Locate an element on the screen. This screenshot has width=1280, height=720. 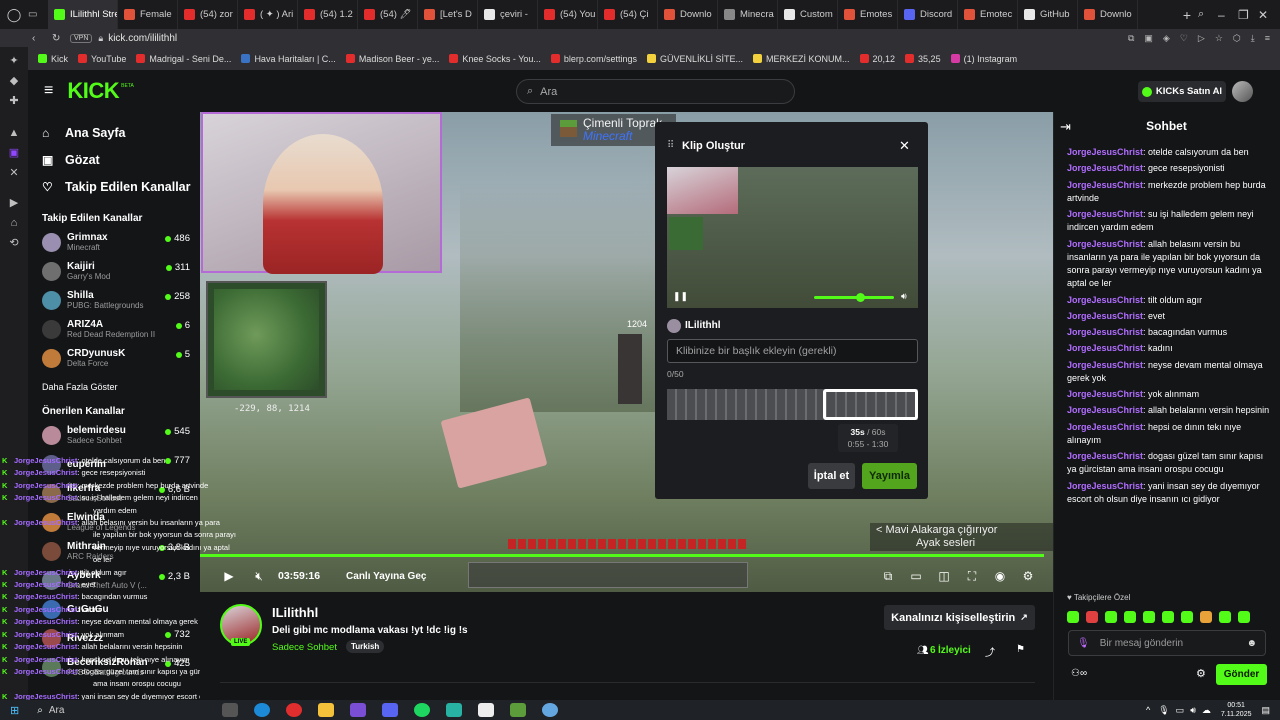
browser-tab: (54) You is located at coordinates (568, 14).